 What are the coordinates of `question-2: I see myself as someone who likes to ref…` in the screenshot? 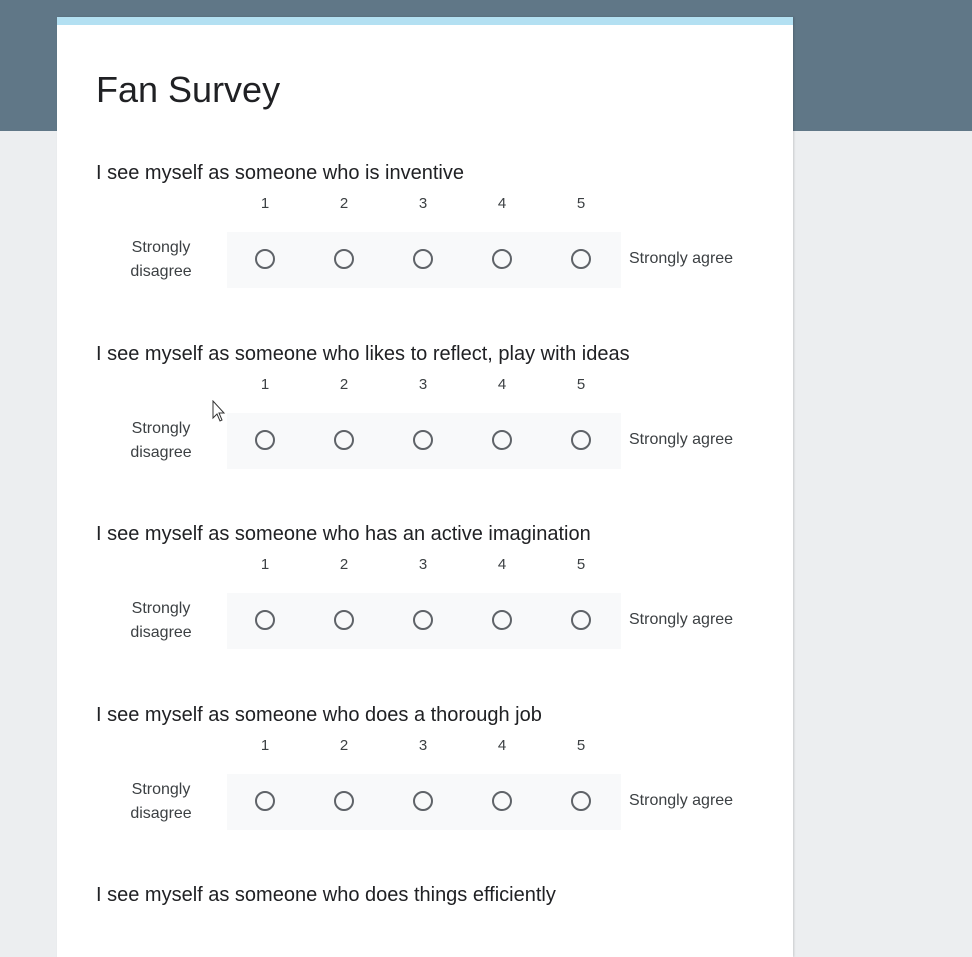 It's located at (436, 406).